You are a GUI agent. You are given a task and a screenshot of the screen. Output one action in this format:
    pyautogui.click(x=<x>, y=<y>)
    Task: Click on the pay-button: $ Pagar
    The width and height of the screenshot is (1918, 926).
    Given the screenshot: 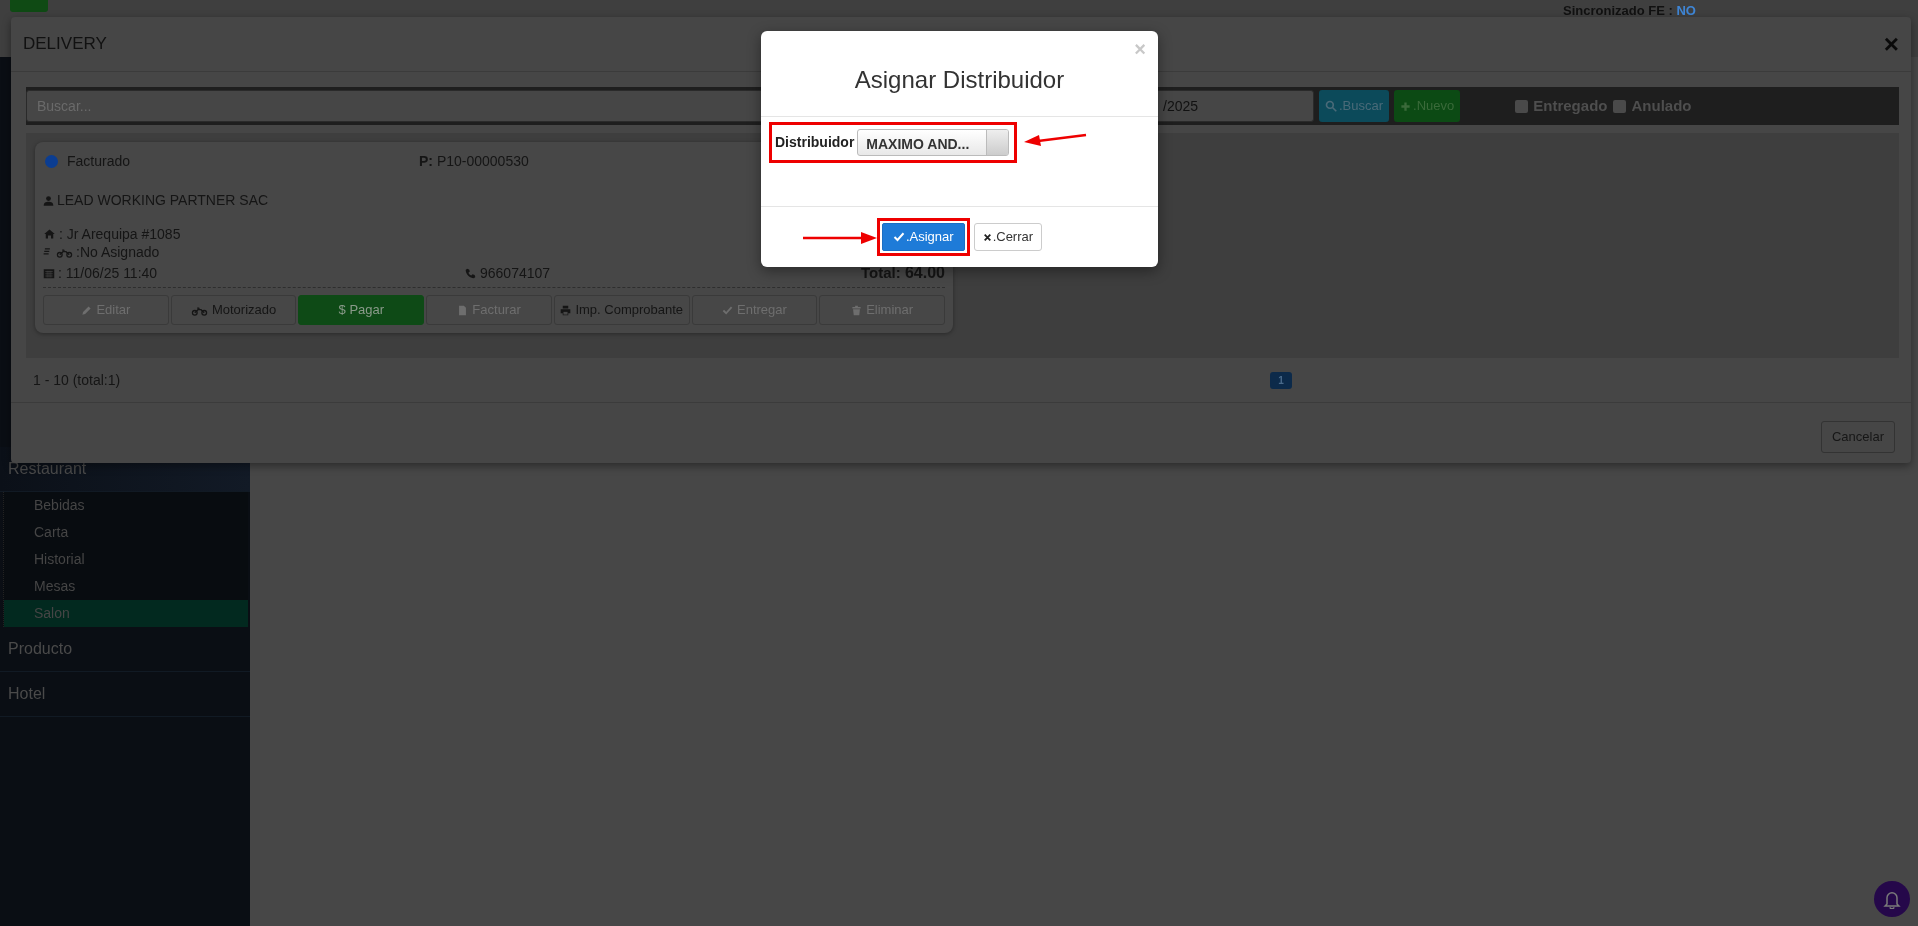 What is the action you would take?
    pyautogui.click(x=361, y=310)
    